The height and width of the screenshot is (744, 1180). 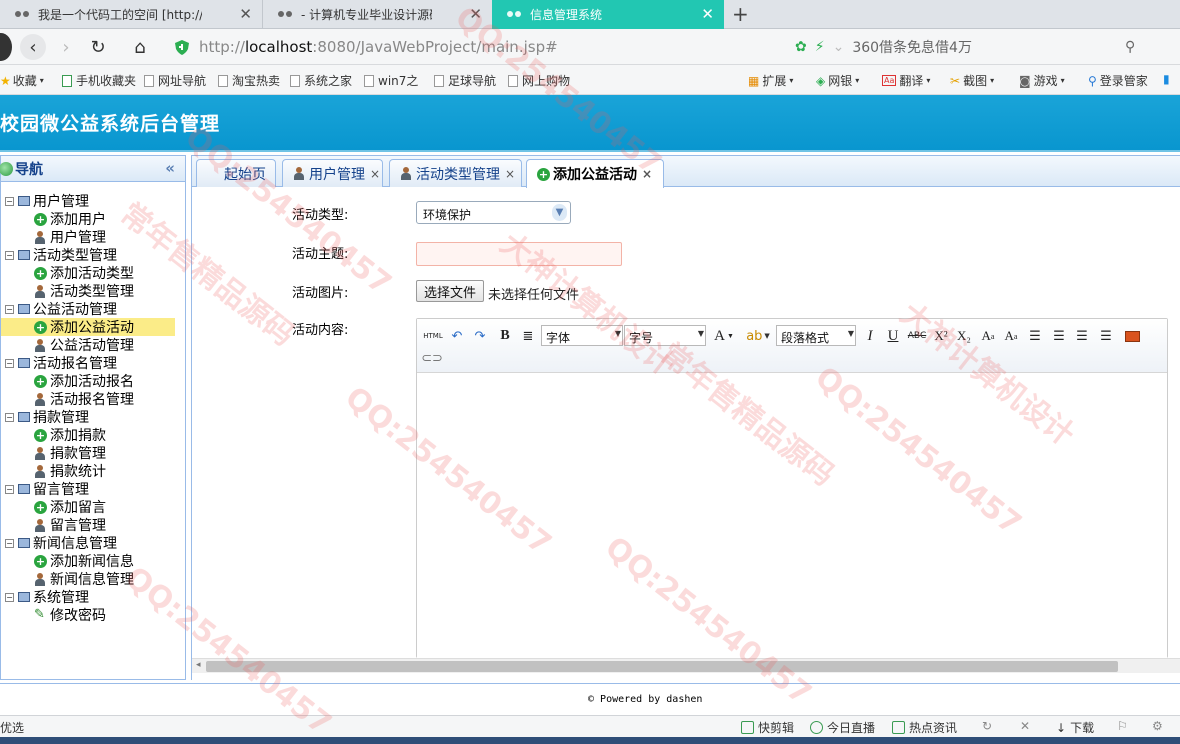 I want to click on favorites-item: 网址导航, so click(x=175, y=80).